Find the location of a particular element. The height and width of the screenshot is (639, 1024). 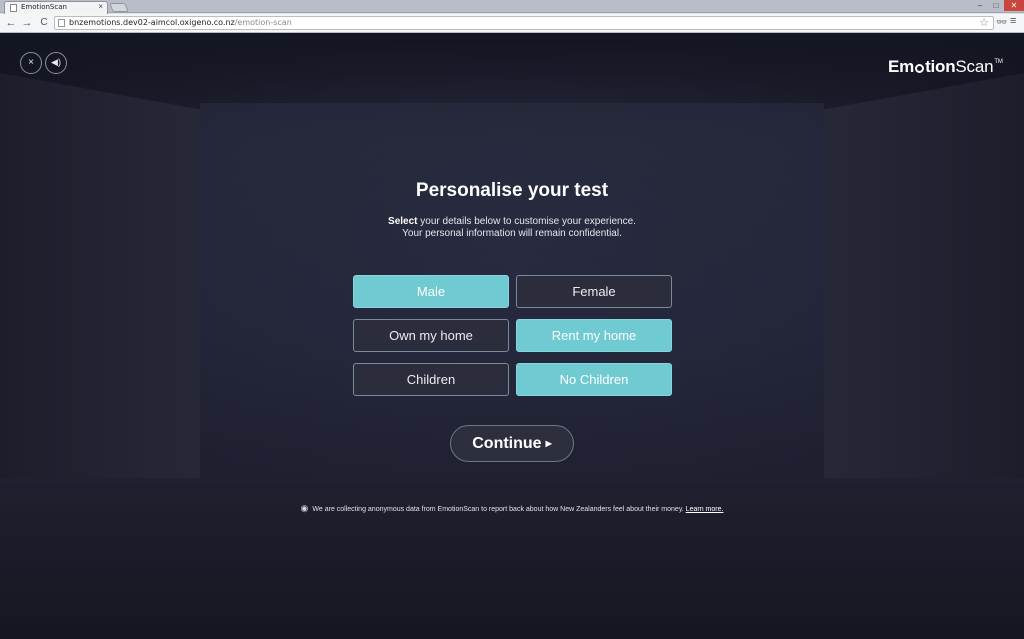

option-male: Male is located at coordinates (431, 291).